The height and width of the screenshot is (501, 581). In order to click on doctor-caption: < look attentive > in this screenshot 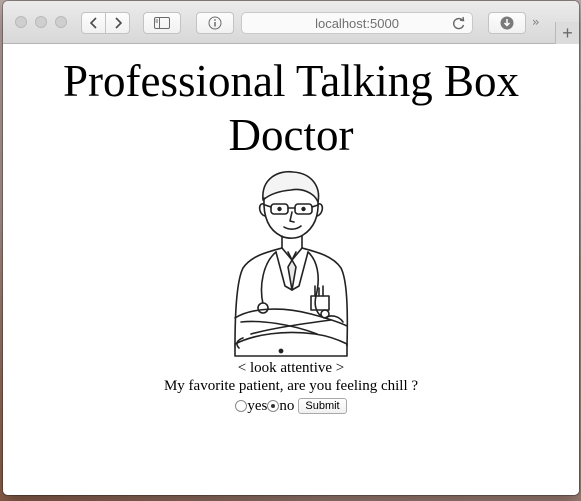, I will do `click(291, 368)`.